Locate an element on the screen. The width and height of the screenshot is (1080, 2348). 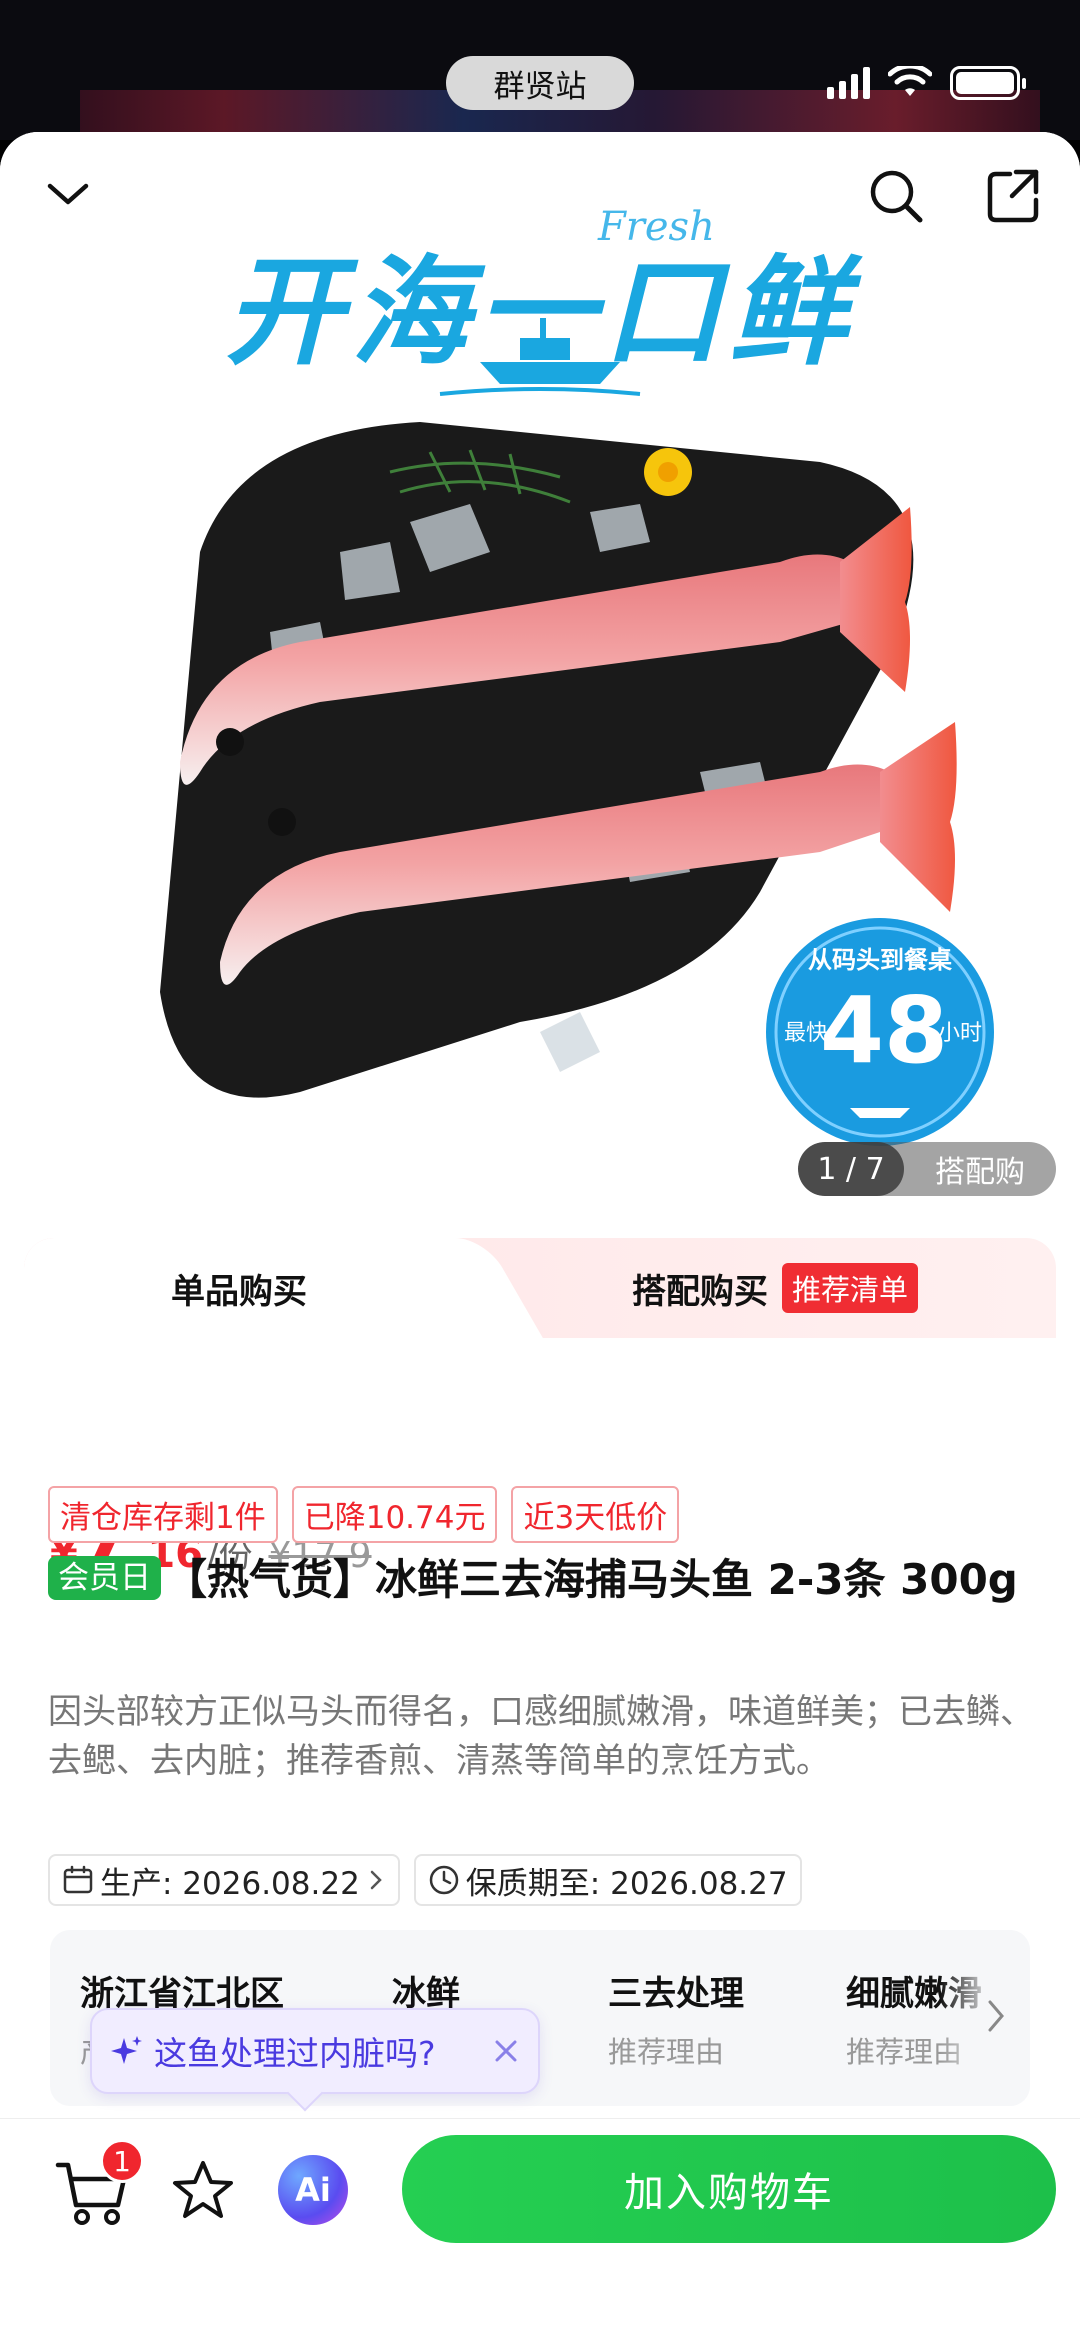
share-button is located at coordinates (1014, 196).